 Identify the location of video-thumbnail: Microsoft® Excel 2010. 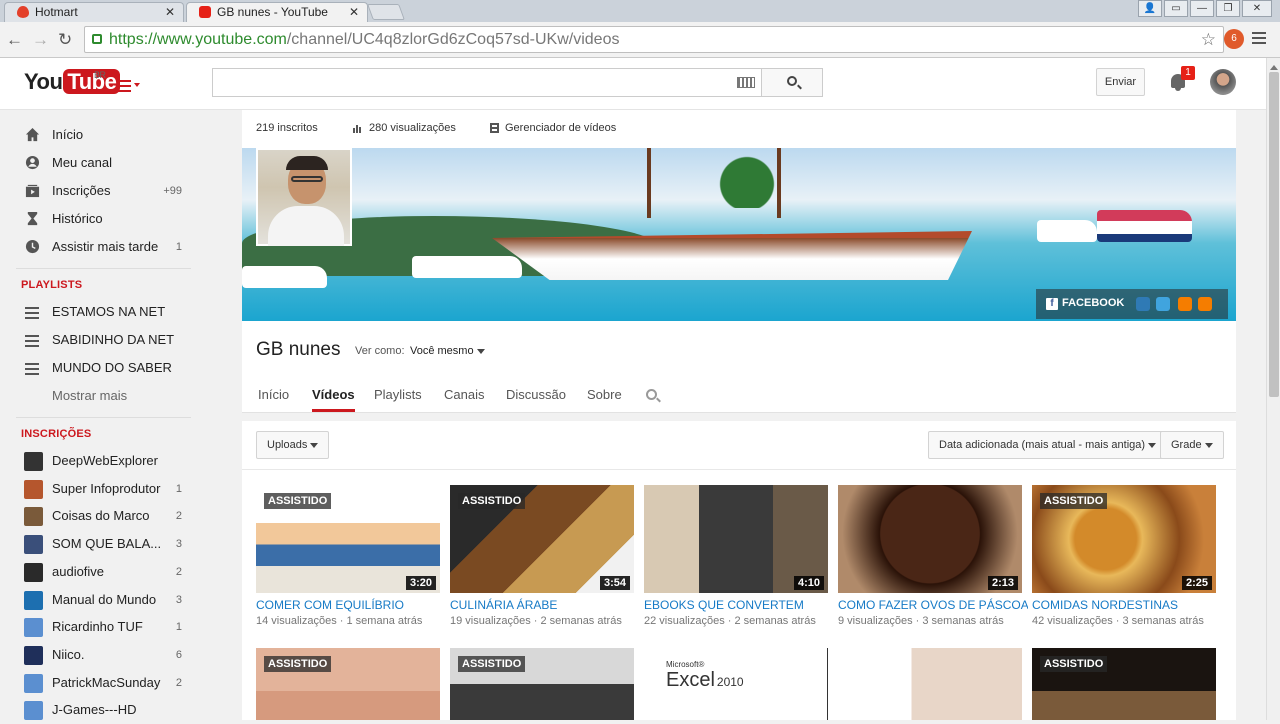
(736, 684).